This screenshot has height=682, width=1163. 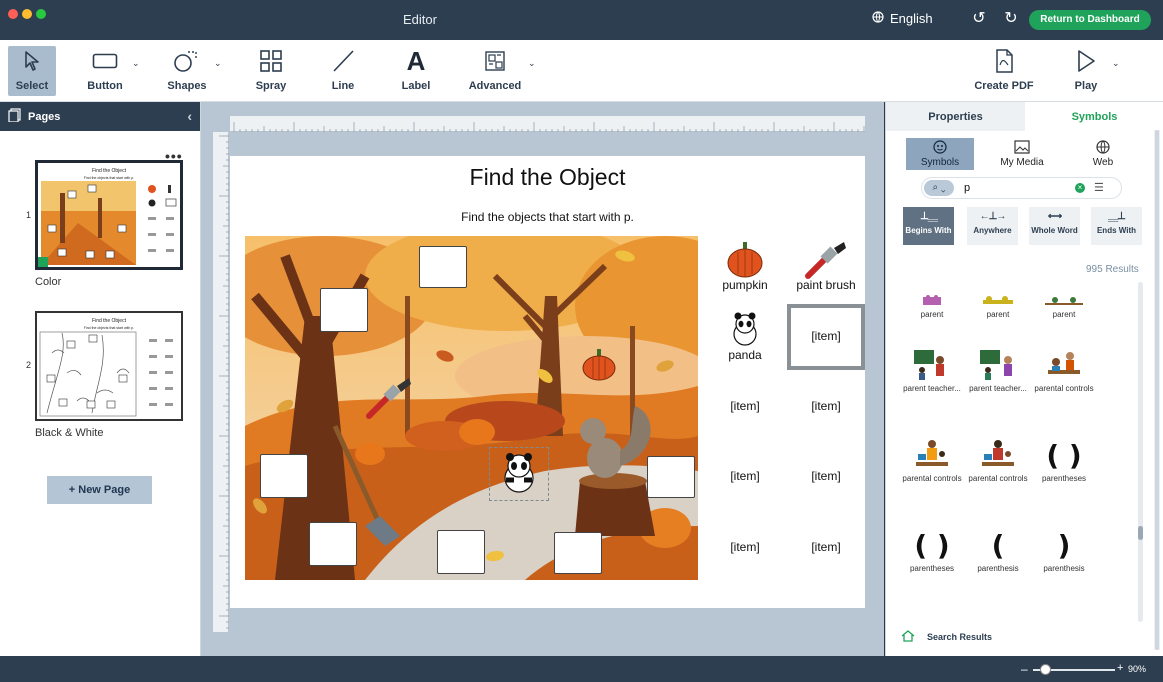 I want to click on search-input: p, so click(x=967, y=188).